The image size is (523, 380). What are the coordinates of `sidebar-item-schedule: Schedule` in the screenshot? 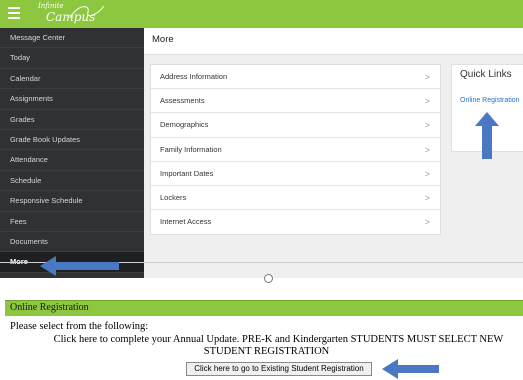 It's located at (72, 181).